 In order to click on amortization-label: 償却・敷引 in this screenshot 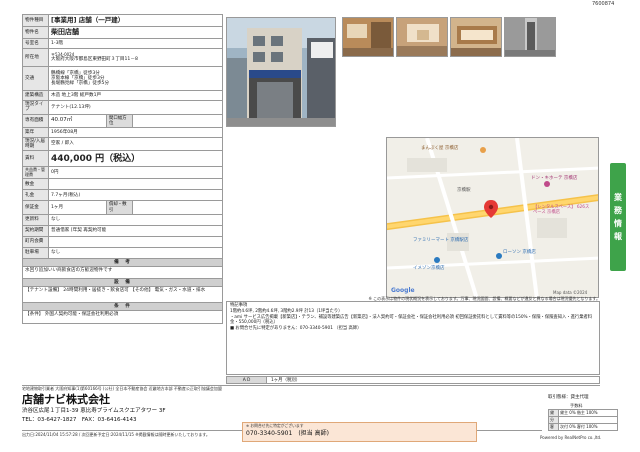, I will do `click(119, 207)`.